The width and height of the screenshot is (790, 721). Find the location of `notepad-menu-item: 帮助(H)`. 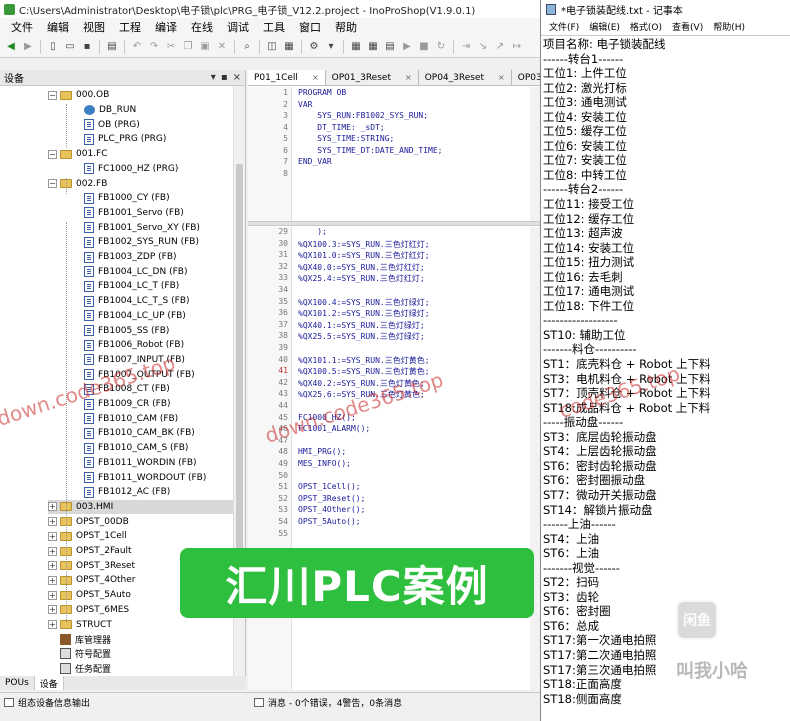

notepad-menu-item: 帮助(H) is located at coordinates (729, 26).